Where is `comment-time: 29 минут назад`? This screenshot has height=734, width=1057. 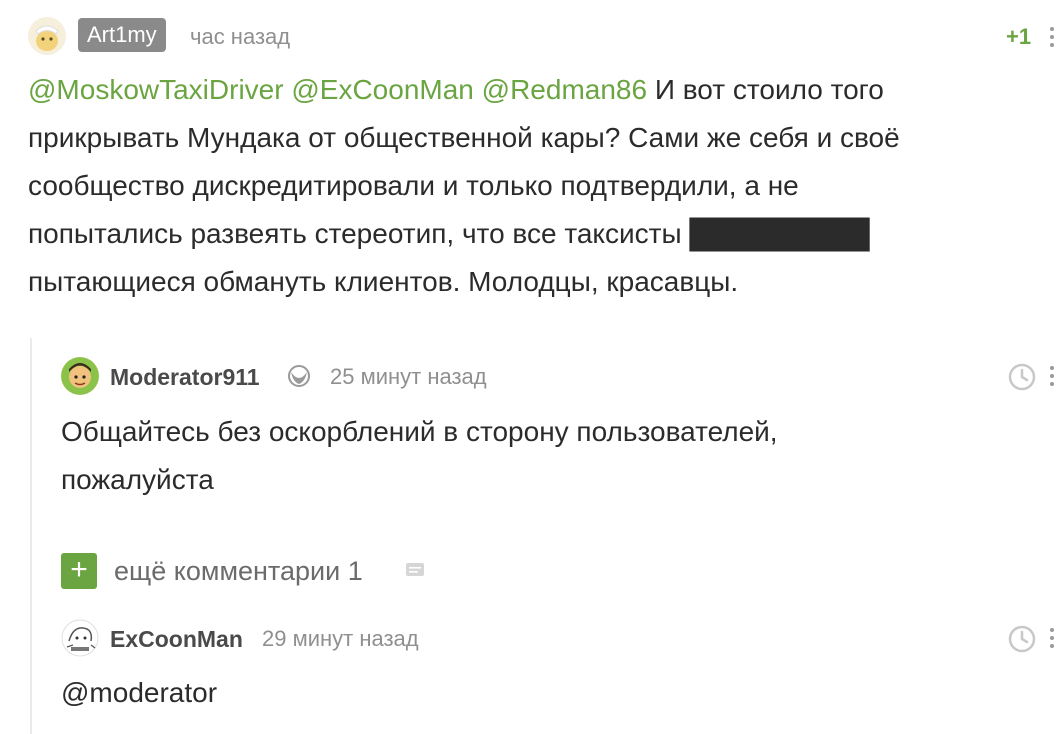
comment-time: 29 минут назад is located at coordinates (340, 638).